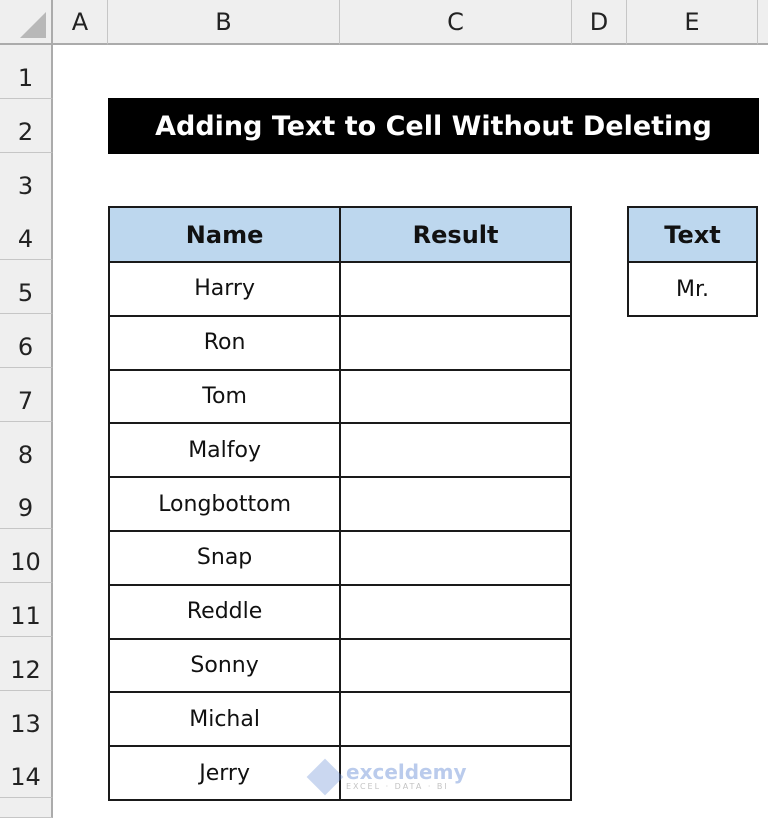  What do you see at coordinates (26, 663) in the screenshot?
I see `row-header-12: 12` at bounding box center [26, 663].